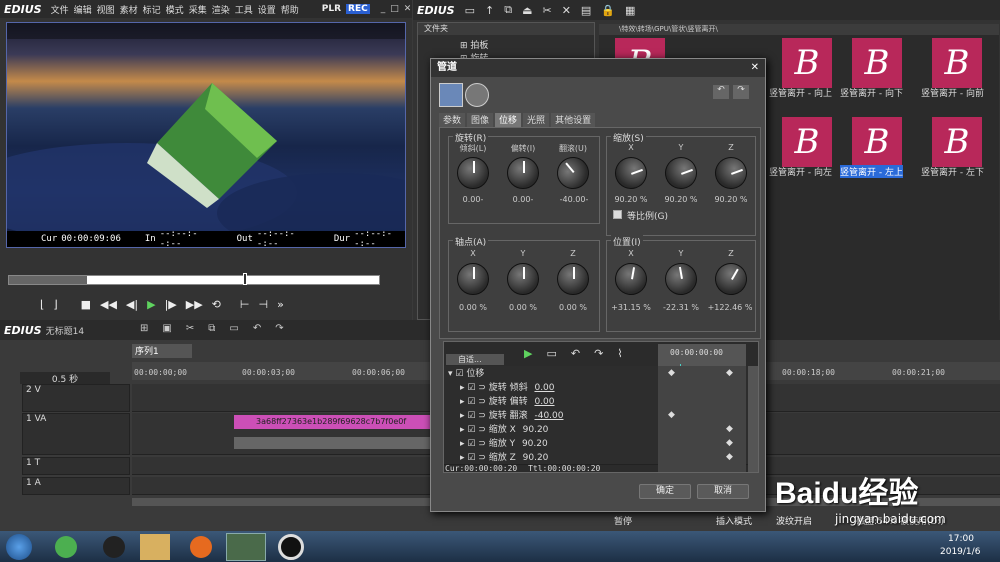 The width and height of the screenshot is (1000, 562). I want to click on app-icon-explorer, so click(155, 547).